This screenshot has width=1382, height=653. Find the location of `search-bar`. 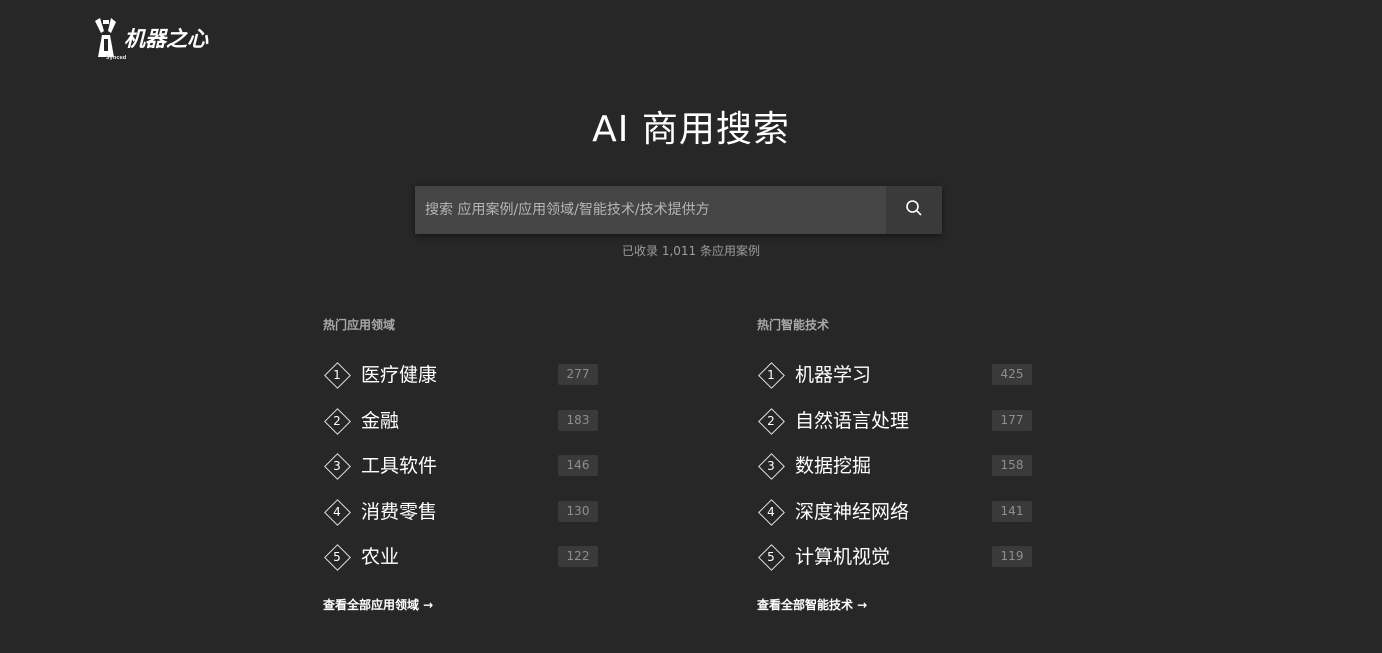

search-bar is located at coordinates (678, 210).